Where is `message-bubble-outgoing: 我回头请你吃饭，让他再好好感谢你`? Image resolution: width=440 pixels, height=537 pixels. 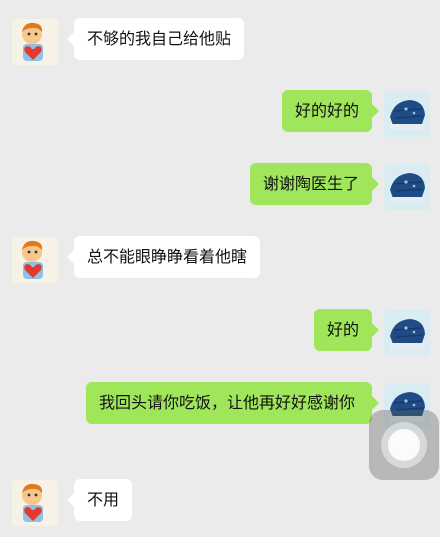 message-bubble-outgoing: 我回头请你吃饭，让他再好好感谢你 is located at coordinates (232, 403).